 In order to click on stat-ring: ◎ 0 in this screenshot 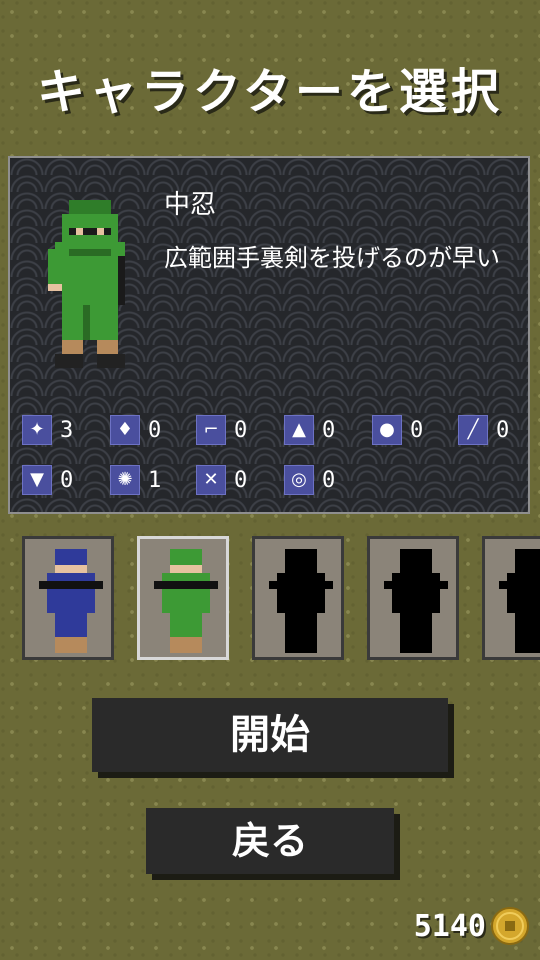, I will do `click(309, 480)`.